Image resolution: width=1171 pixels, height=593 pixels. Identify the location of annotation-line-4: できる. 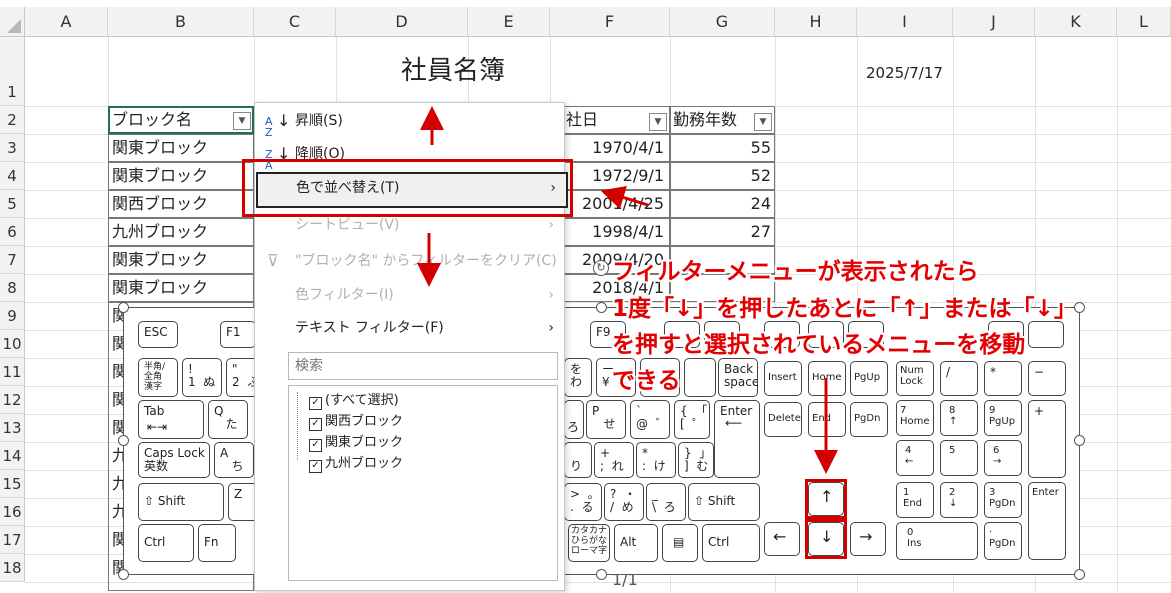
(646, 381).